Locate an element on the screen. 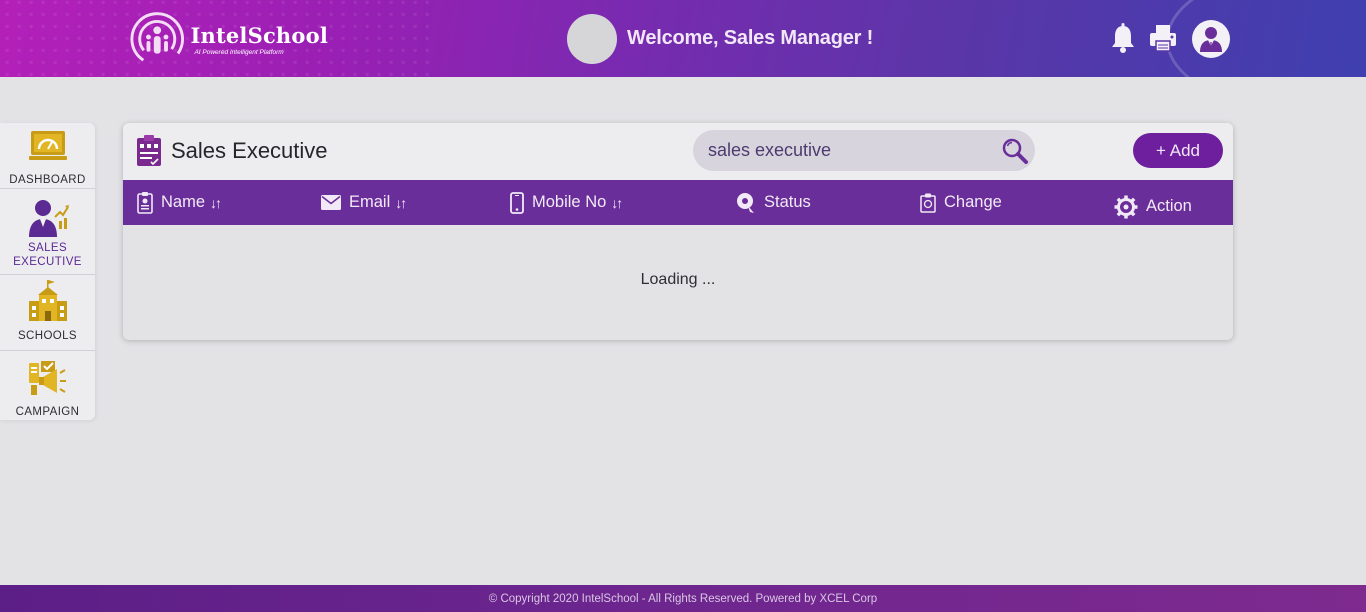 Image resolution: width=1366 pixels, height=612 pixels. panel-toolbar: Sales Executive + Add is located at coordinates (678, 151).